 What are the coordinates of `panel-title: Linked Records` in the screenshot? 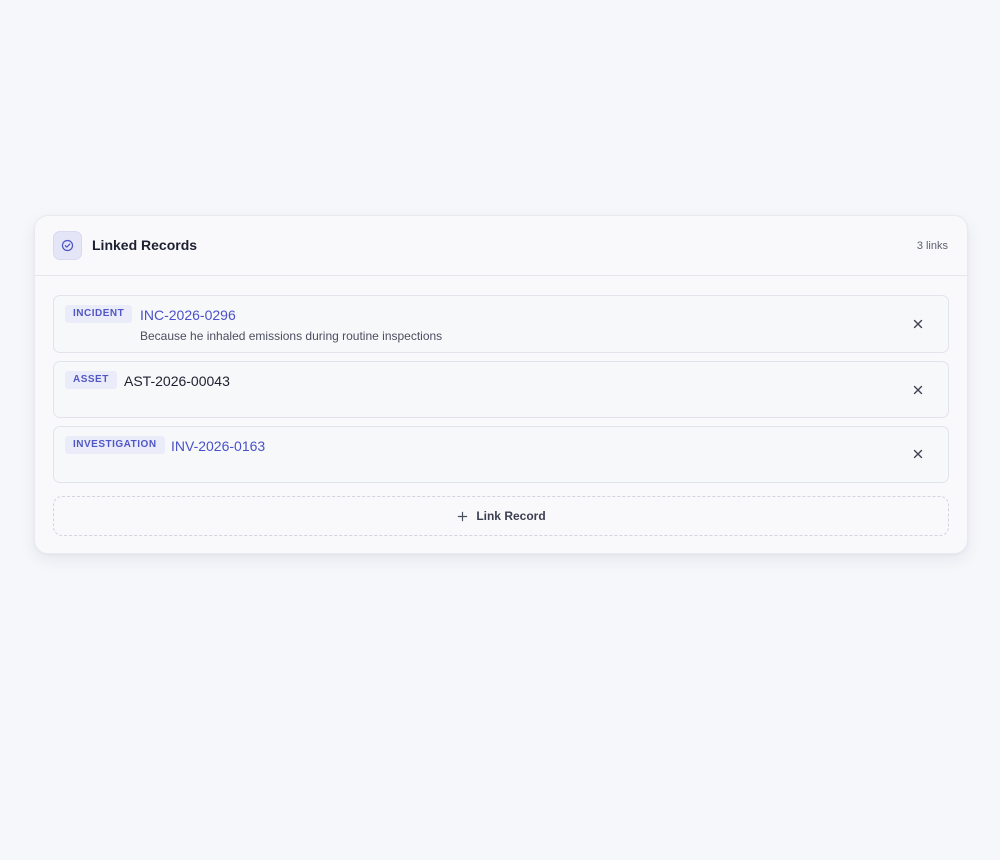 It's located at (145, 245).